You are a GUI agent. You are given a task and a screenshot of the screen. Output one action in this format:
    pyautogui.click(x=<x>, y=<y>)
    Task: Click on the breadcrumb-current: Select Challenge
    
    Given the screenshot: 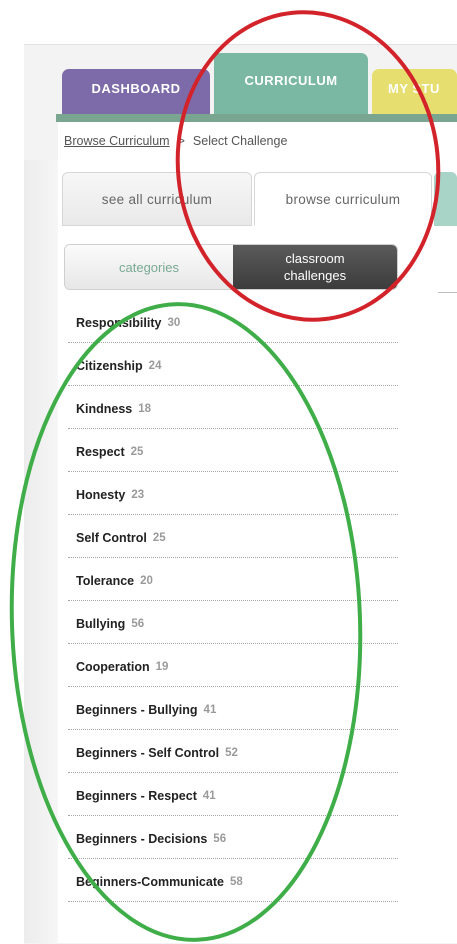 What is the action you would take?
    pyautogui.click(x=240, y=141)
    